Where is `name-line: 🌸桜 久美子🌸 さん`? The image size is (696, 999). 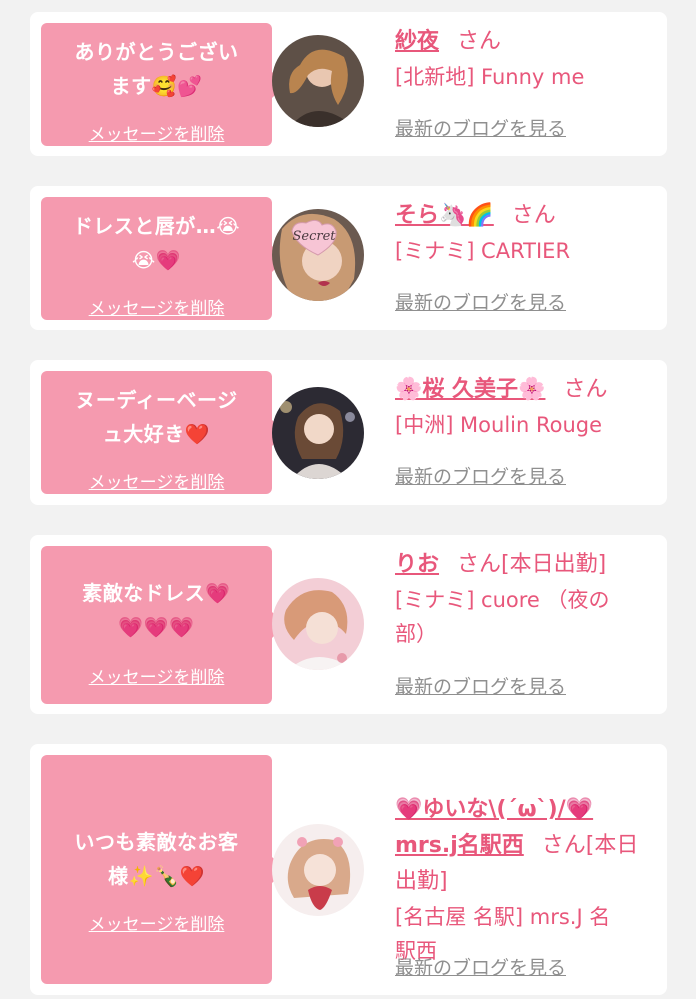 name-line: 🌸桜 久美子🌸 さん is located at coordinates (527, 390).